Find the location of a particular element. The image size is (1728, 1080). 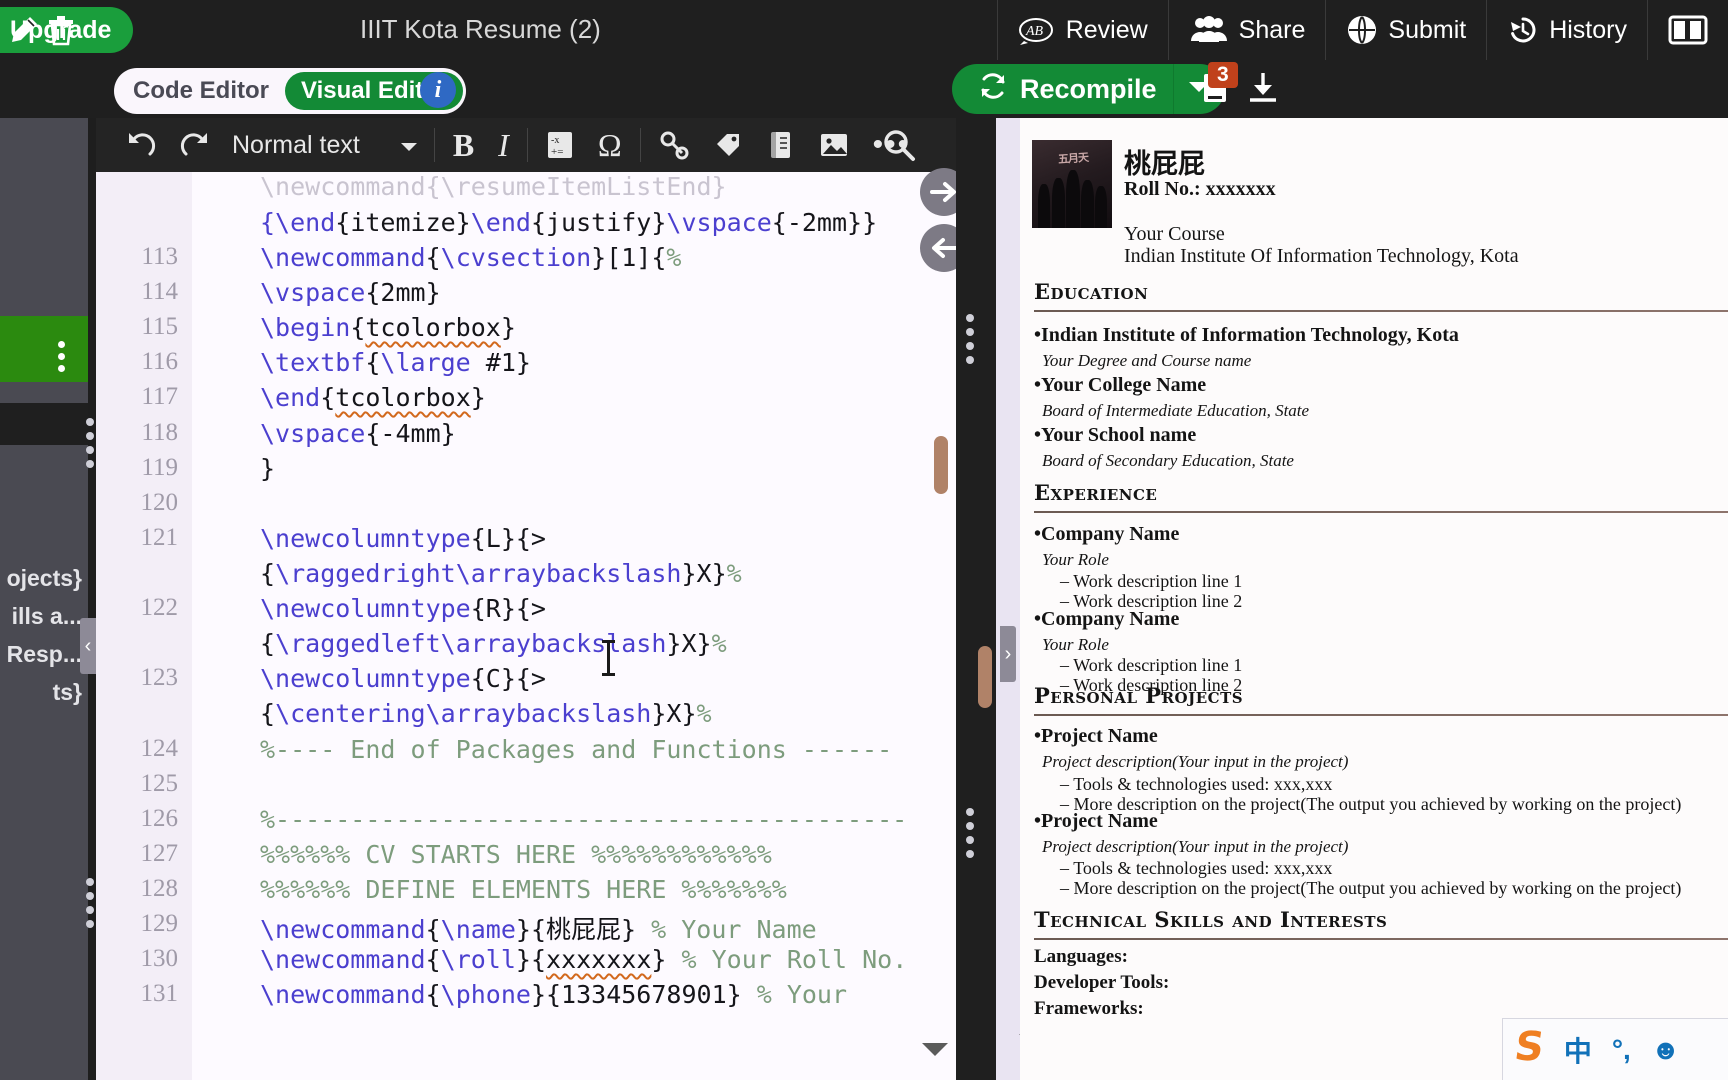

ime-language-mode-button: 中 is located at coordinates (1578, 1050).